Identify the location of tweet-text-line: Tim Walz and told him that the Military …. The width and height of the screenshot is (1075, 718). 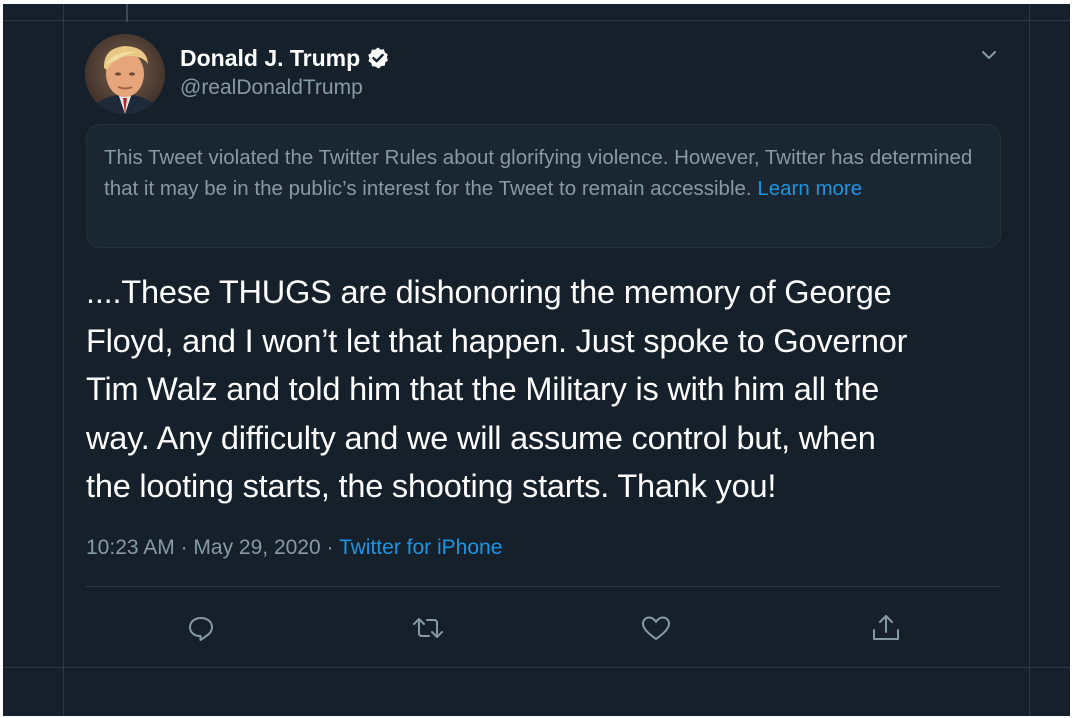
(483, 389).